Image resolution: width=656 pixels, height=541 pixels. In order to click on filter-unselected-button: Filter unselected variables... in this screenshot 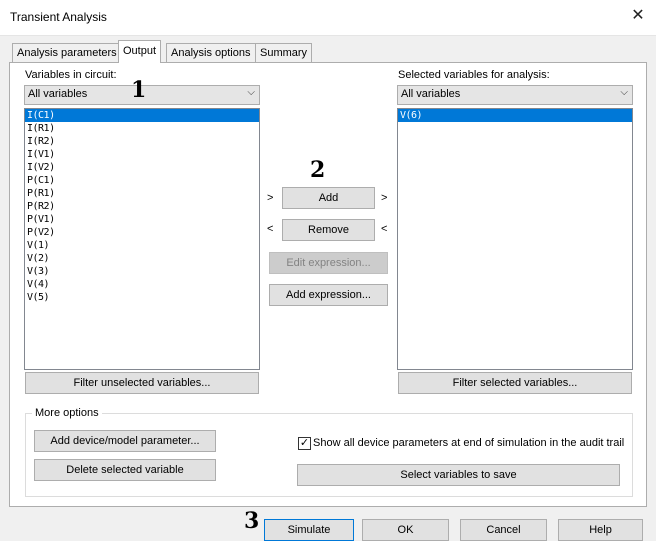, I will do `click(142, 383)`.